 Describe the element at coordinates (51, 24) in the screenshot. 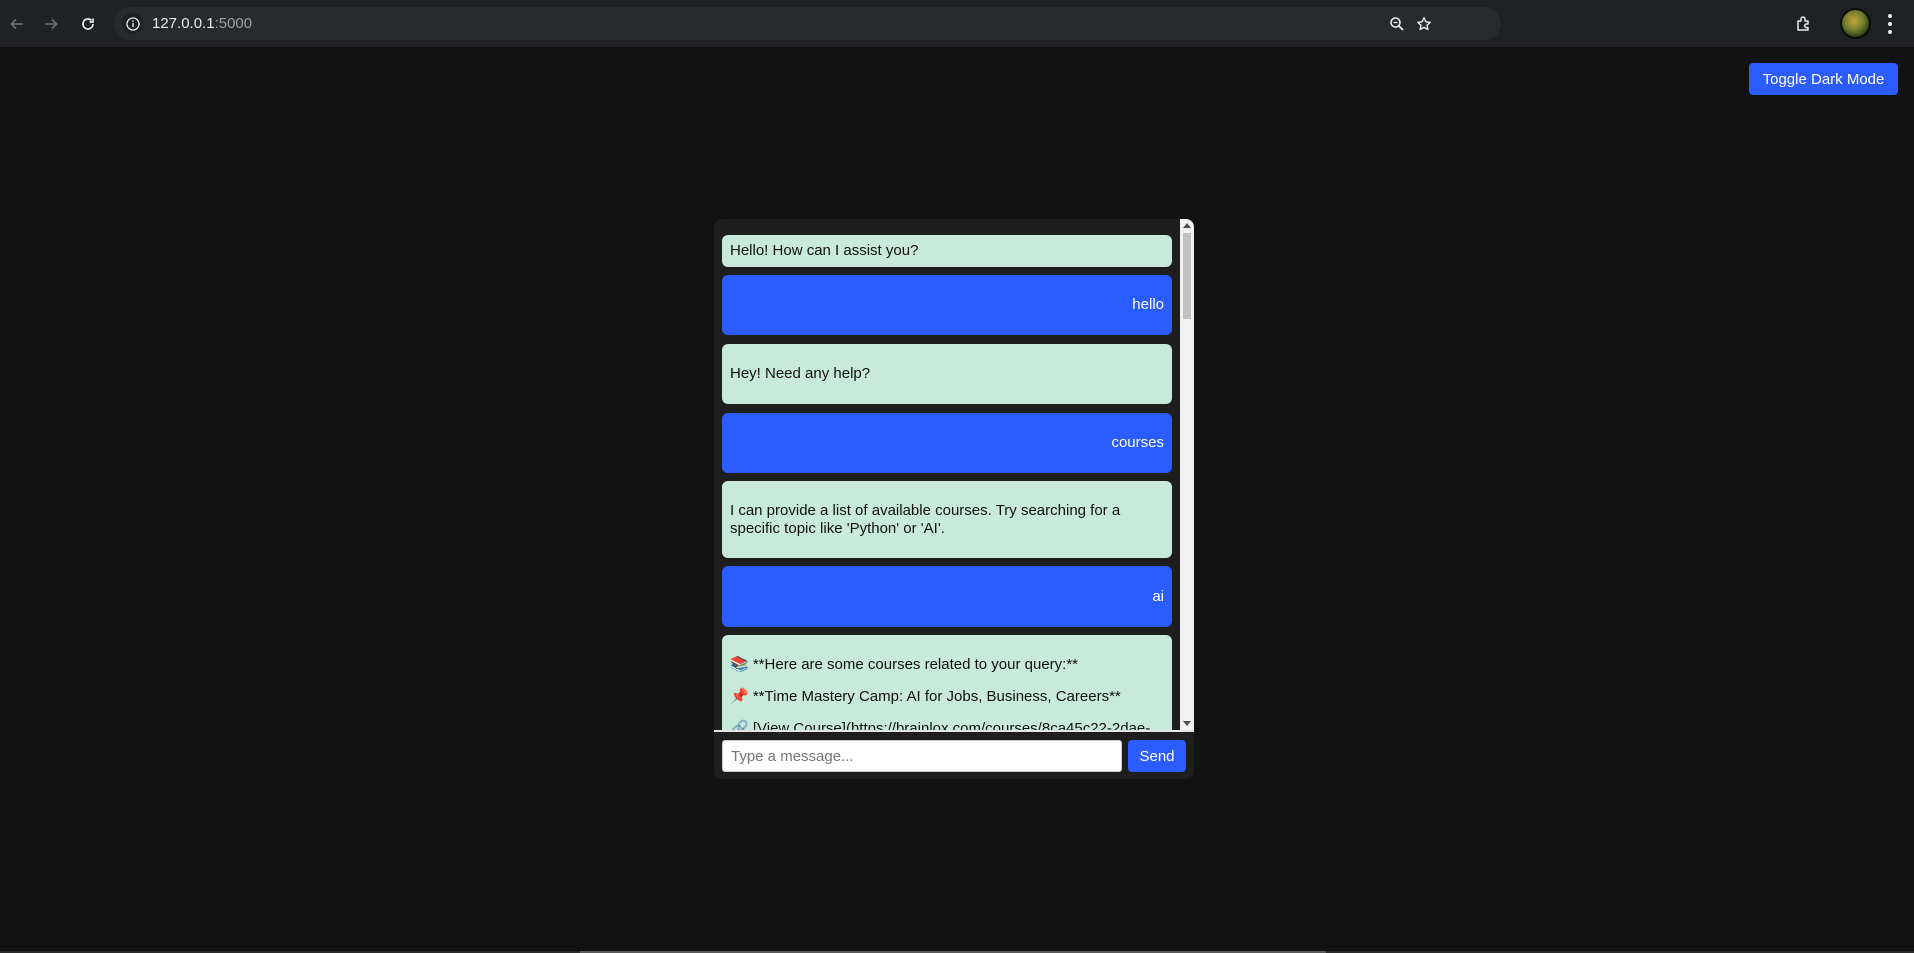

I see `forward-arrow-icon` at that location.